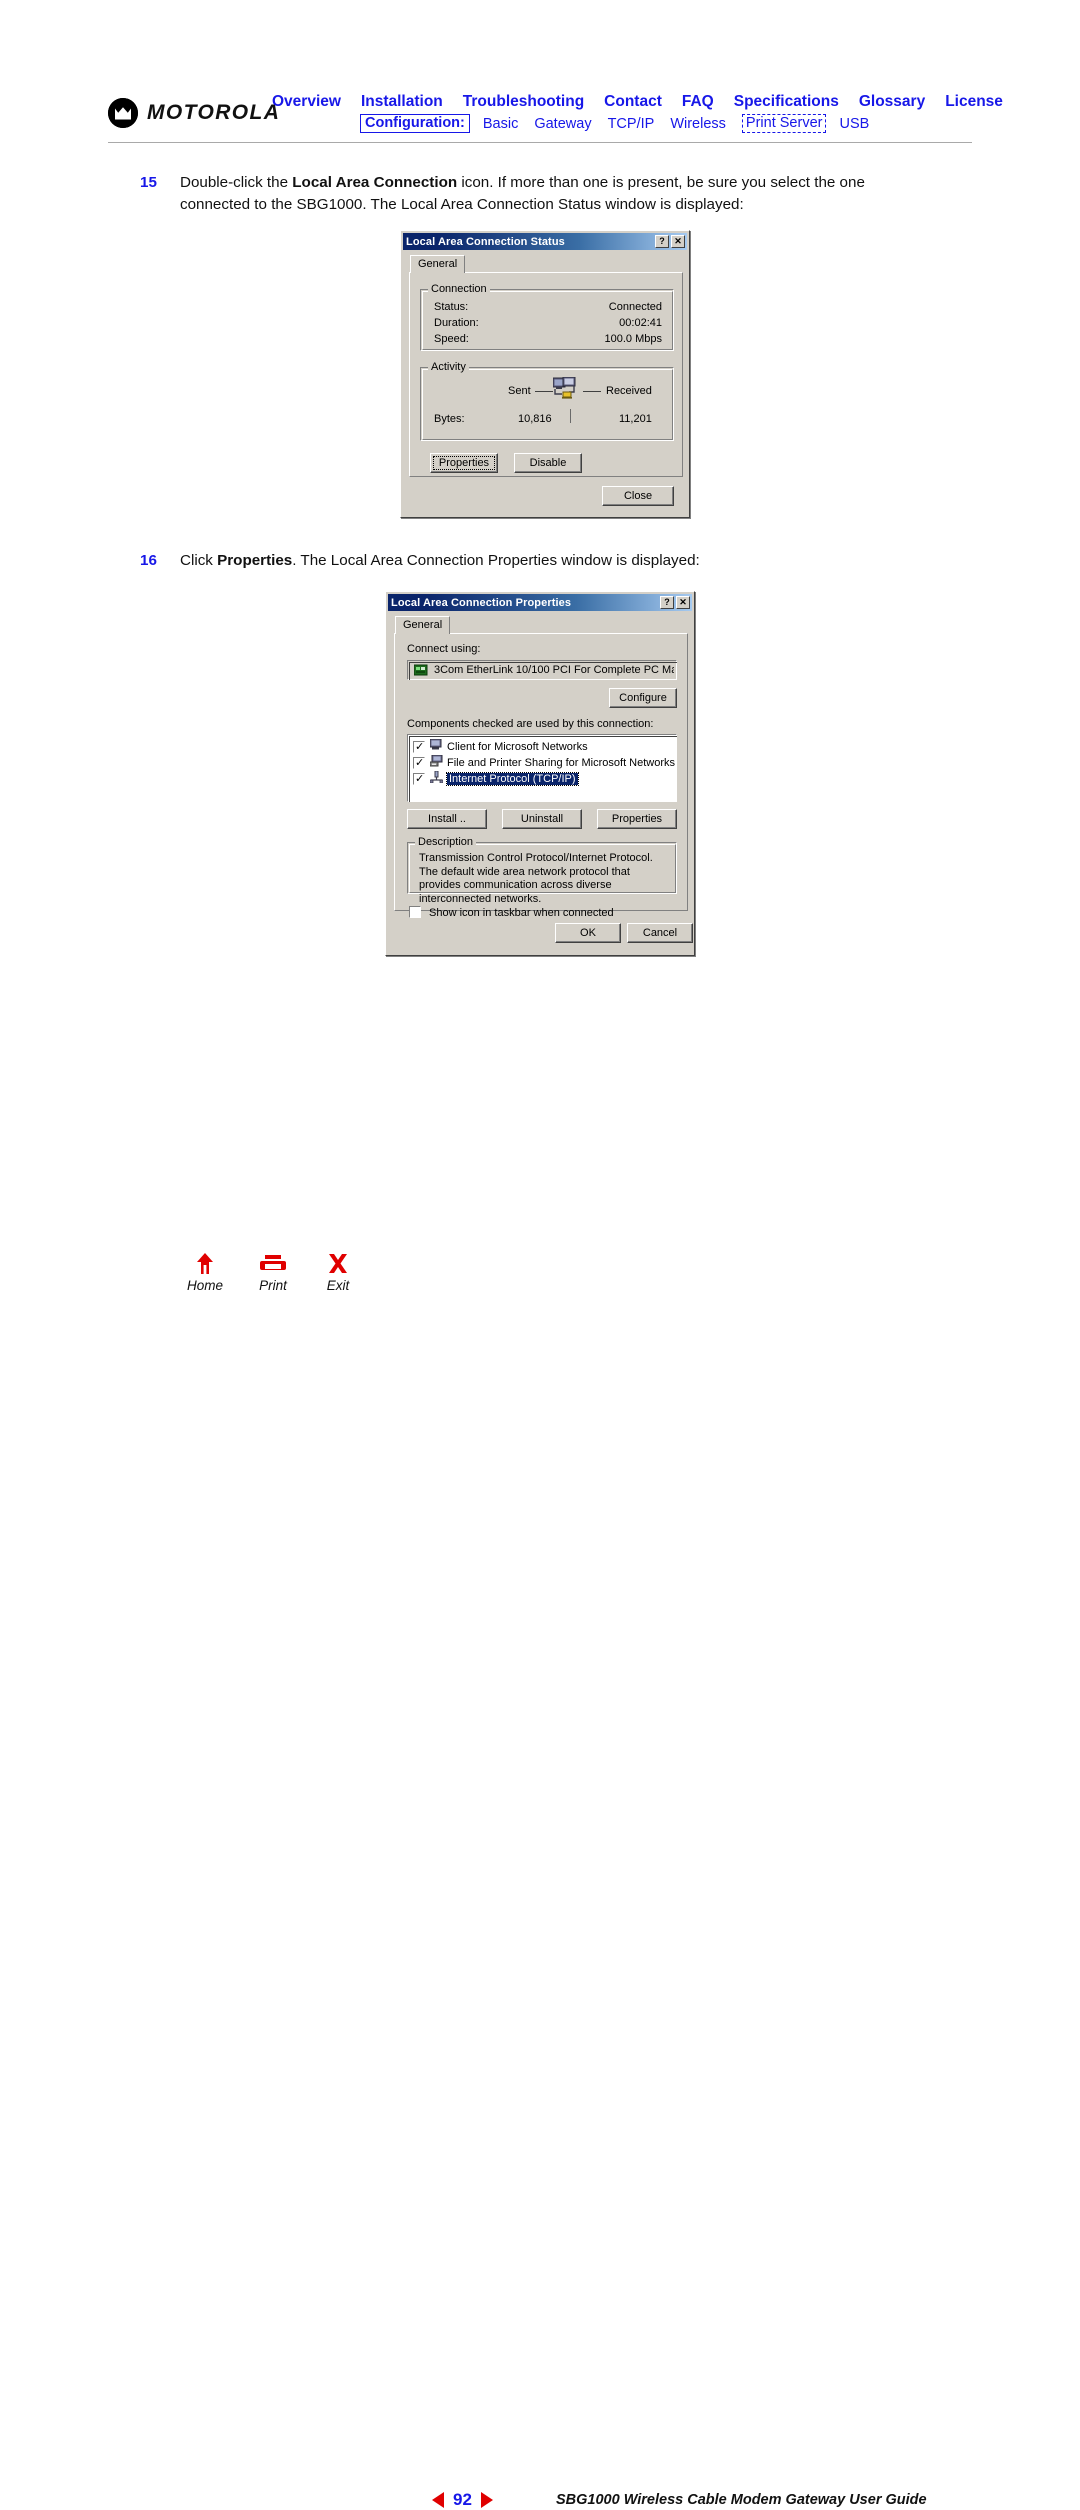 The width and height of the screenshot is (1080, 2510). Describe the element at coordinates (544, 391) in the screenshot. I see `activity-line-left` at that location.